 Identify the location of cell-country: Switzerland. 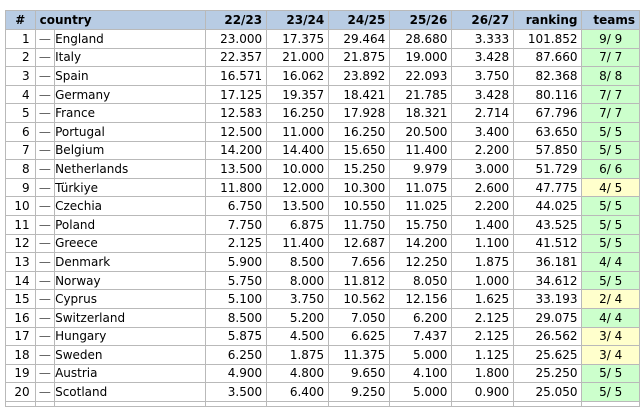
(130, 317).